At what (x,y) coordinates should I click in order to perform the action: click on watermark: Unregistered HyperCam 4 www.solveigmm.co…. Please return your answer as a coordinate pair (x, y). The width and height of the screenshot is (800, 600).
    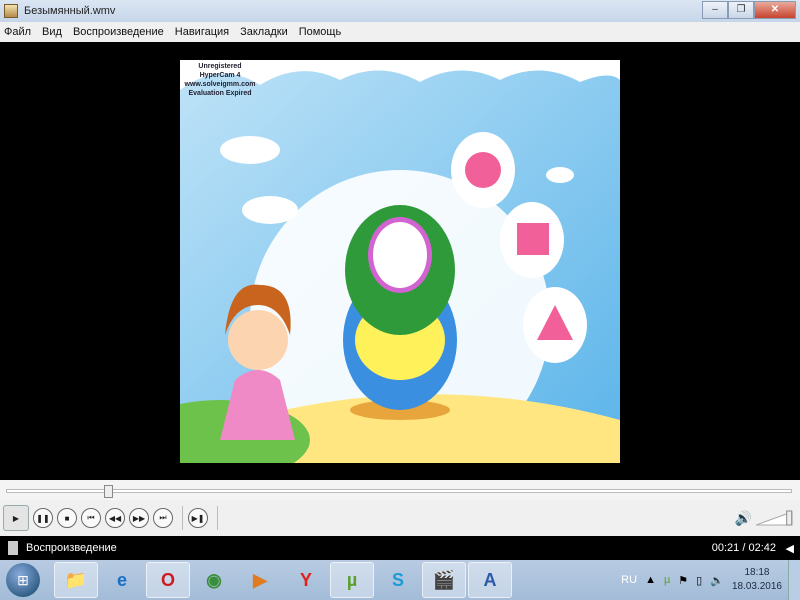
    Looking at the image, I should click on (220, 80).